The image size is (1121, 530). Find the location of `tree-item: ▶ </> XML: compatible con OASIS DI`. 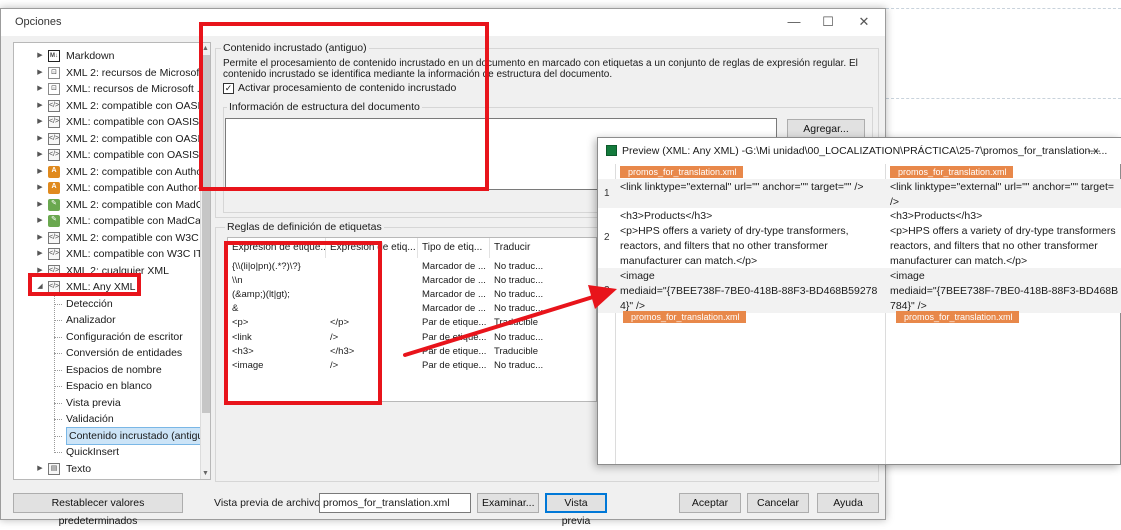

tree-item: ▶ </> XML: compatible con OASIS DI is located at coordinates (112, 122).